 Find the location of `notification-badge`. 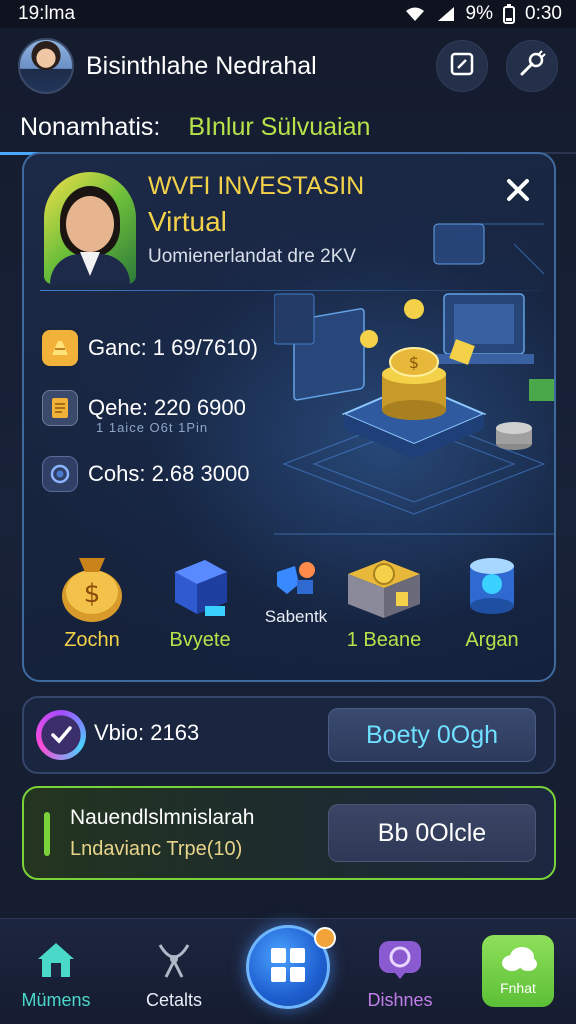

notification-badge is located at coordinates (325, 938).